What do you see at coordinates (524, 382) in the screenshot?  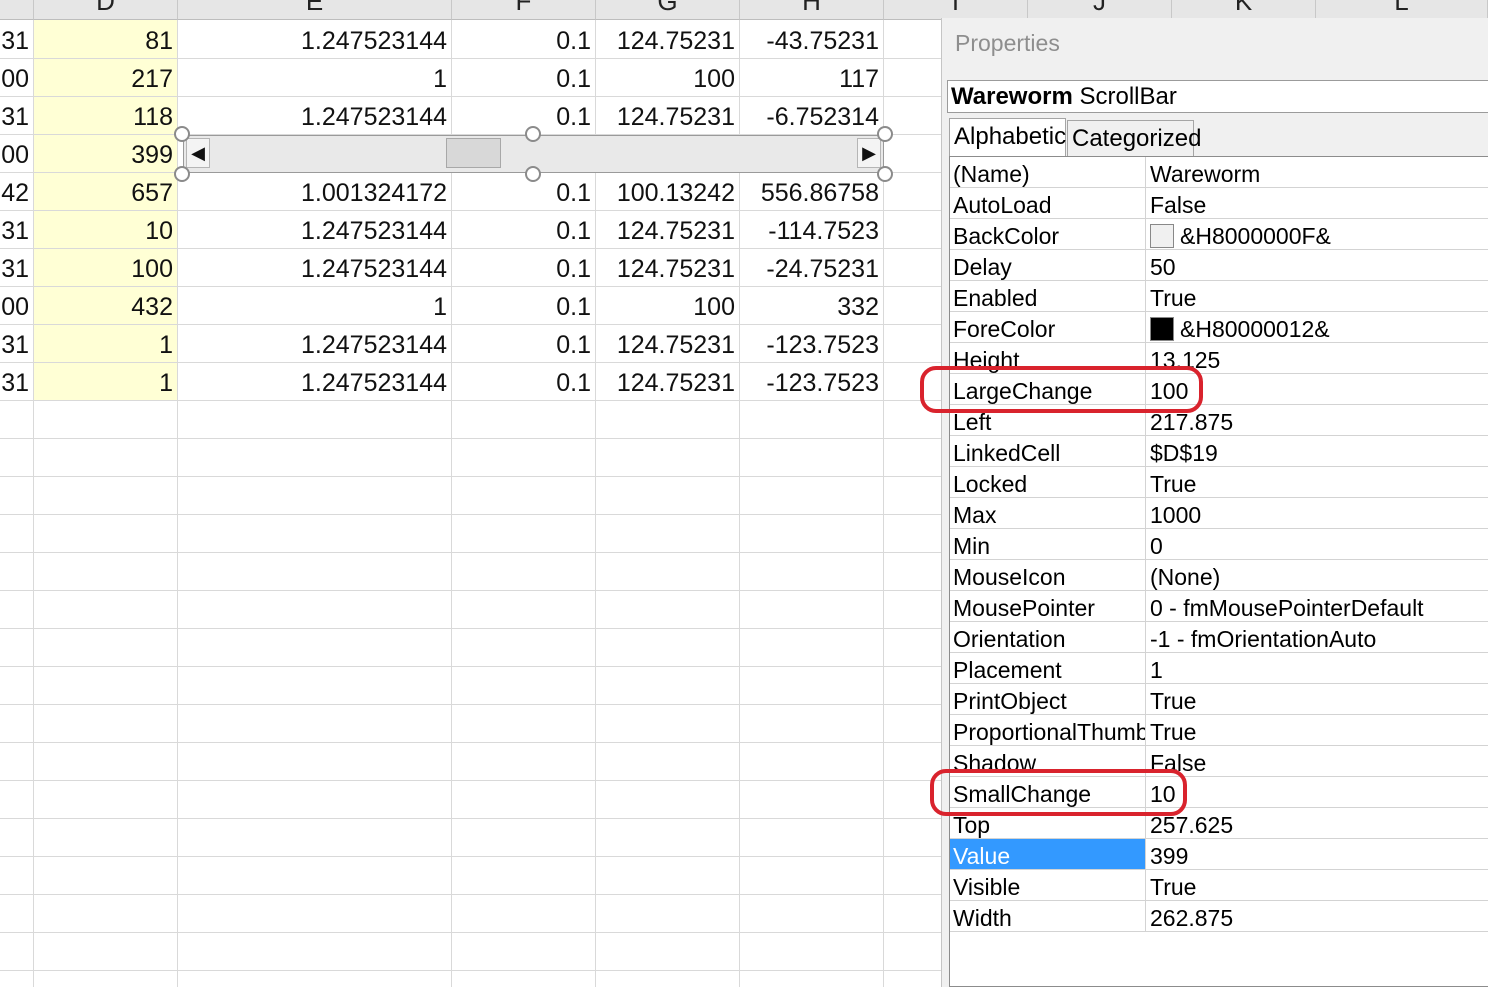 I see `cell-f-row-10: 0.1` at bounding box center [524, 382].